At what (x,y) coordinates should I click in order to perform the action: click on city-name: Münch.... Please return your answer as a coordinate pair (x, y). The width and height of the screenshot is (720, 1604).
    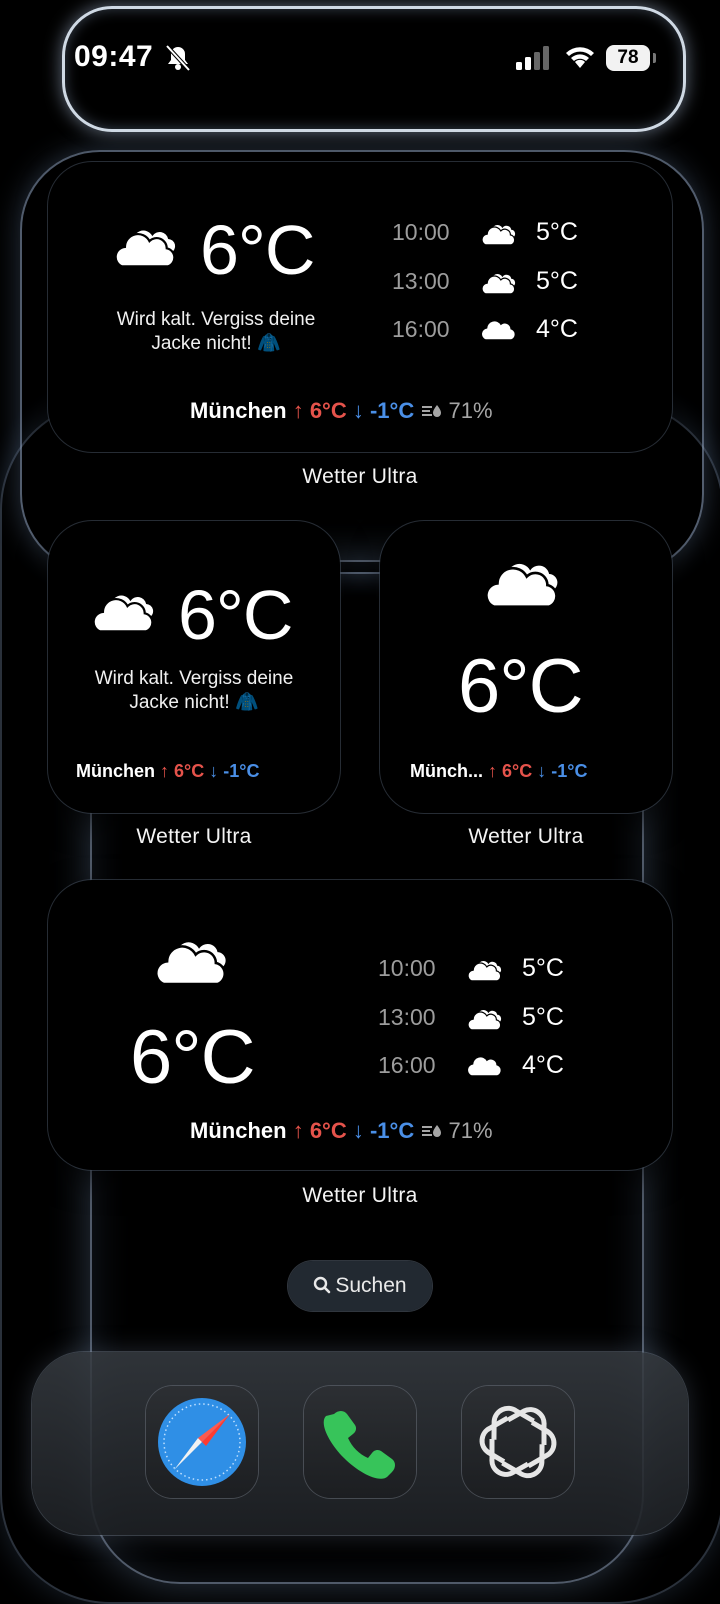
    Looking at the image, I should click on (446, 771).